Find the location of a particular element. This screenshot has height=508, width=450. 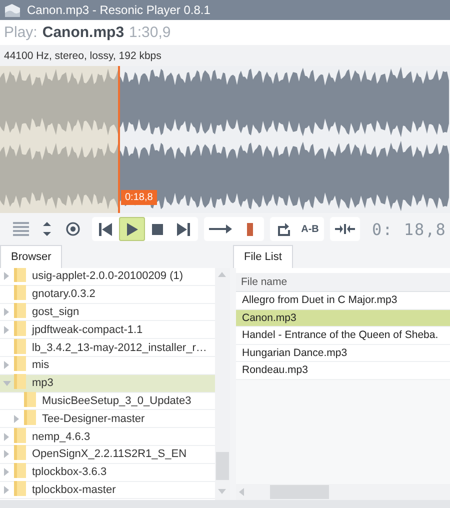

folder-item: mp3 is located at coordinates (107, 383).